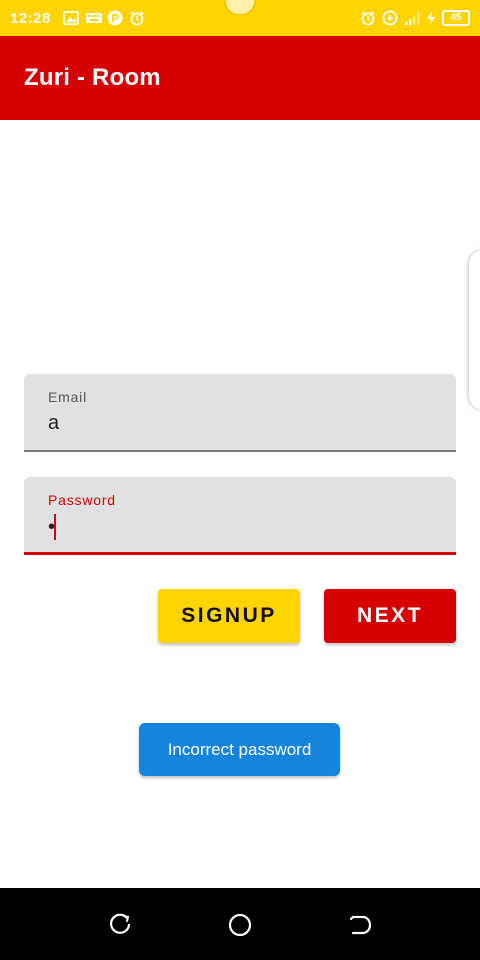 This screenshot has width=480, height=960. Describe the element at coordinates (68, 397) in the screenshot. I see `email-label: Email` at that location.